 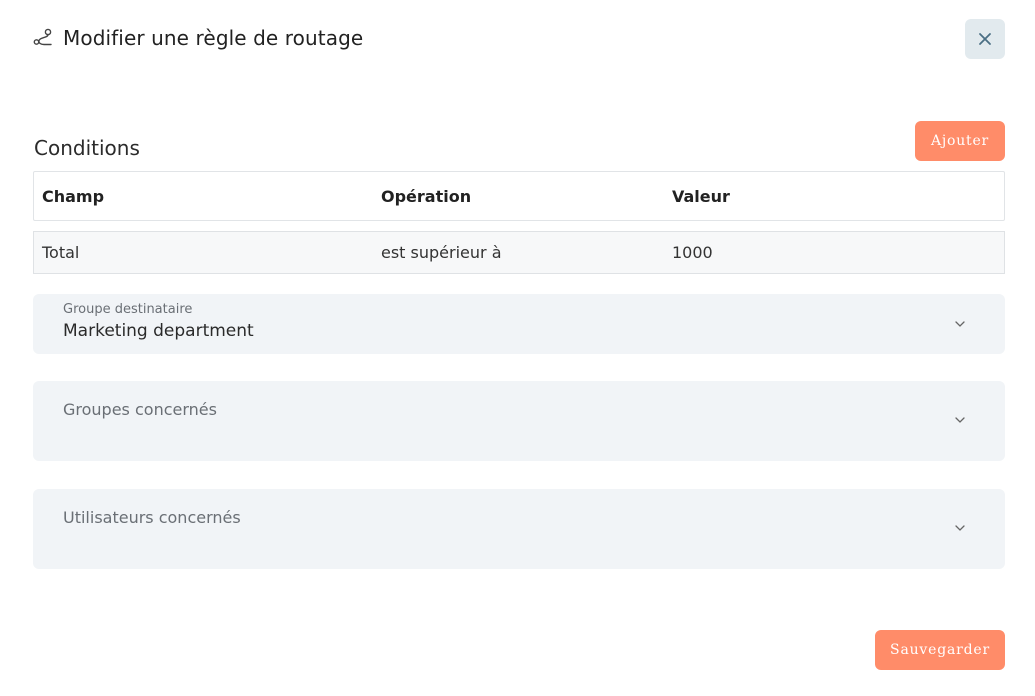 What do you see at coordinates (519, 252) in the screenshot?
I see `table-row: Total est supérieur à 1000` at bounding box center [519, 252].